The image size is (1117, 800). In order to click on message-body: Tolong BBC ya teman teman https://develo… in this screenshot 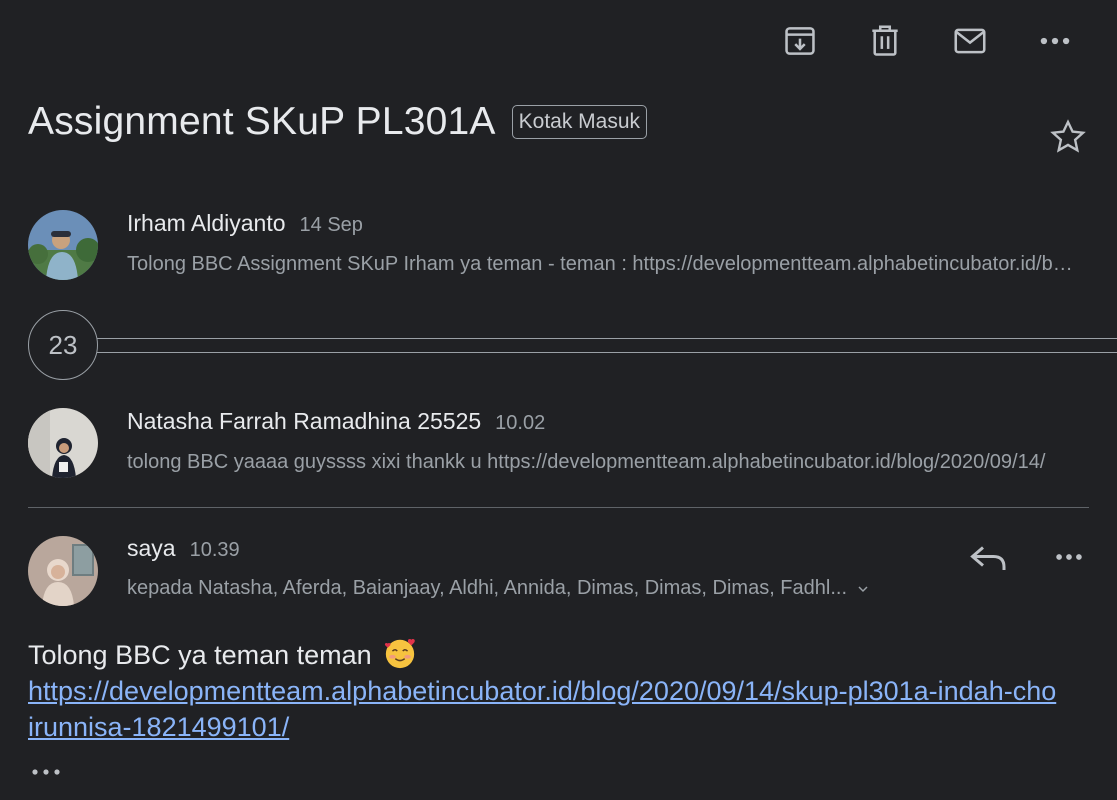, I will do `click(542, 690)`.